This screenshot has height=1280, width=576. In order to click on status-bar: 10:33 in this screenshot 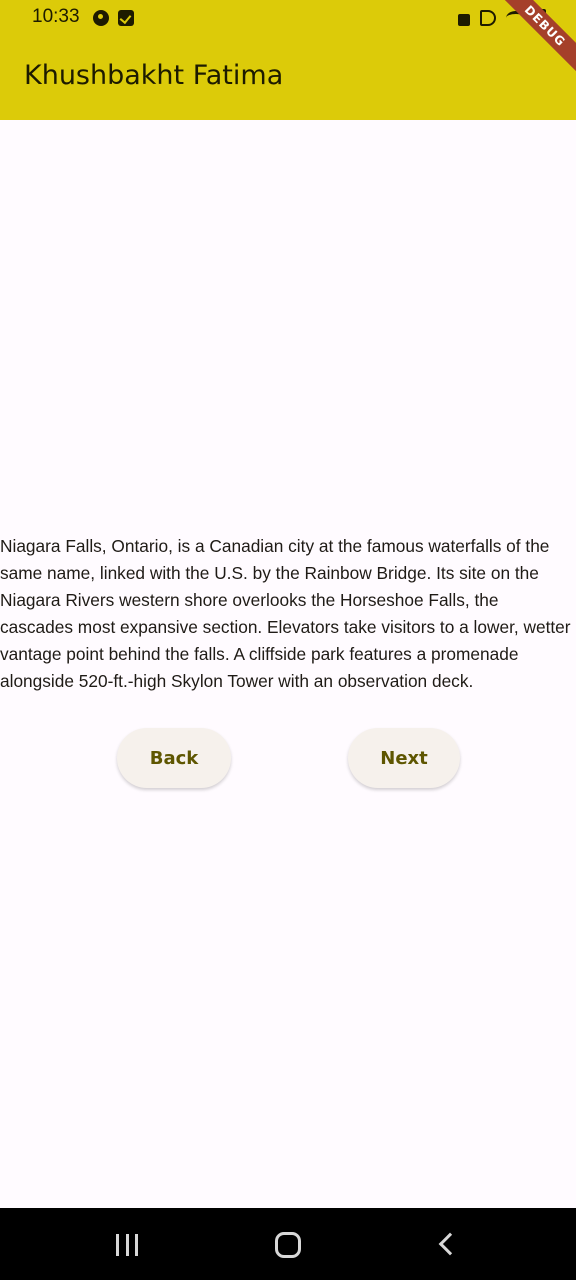, I will do `click(288, 18)`.